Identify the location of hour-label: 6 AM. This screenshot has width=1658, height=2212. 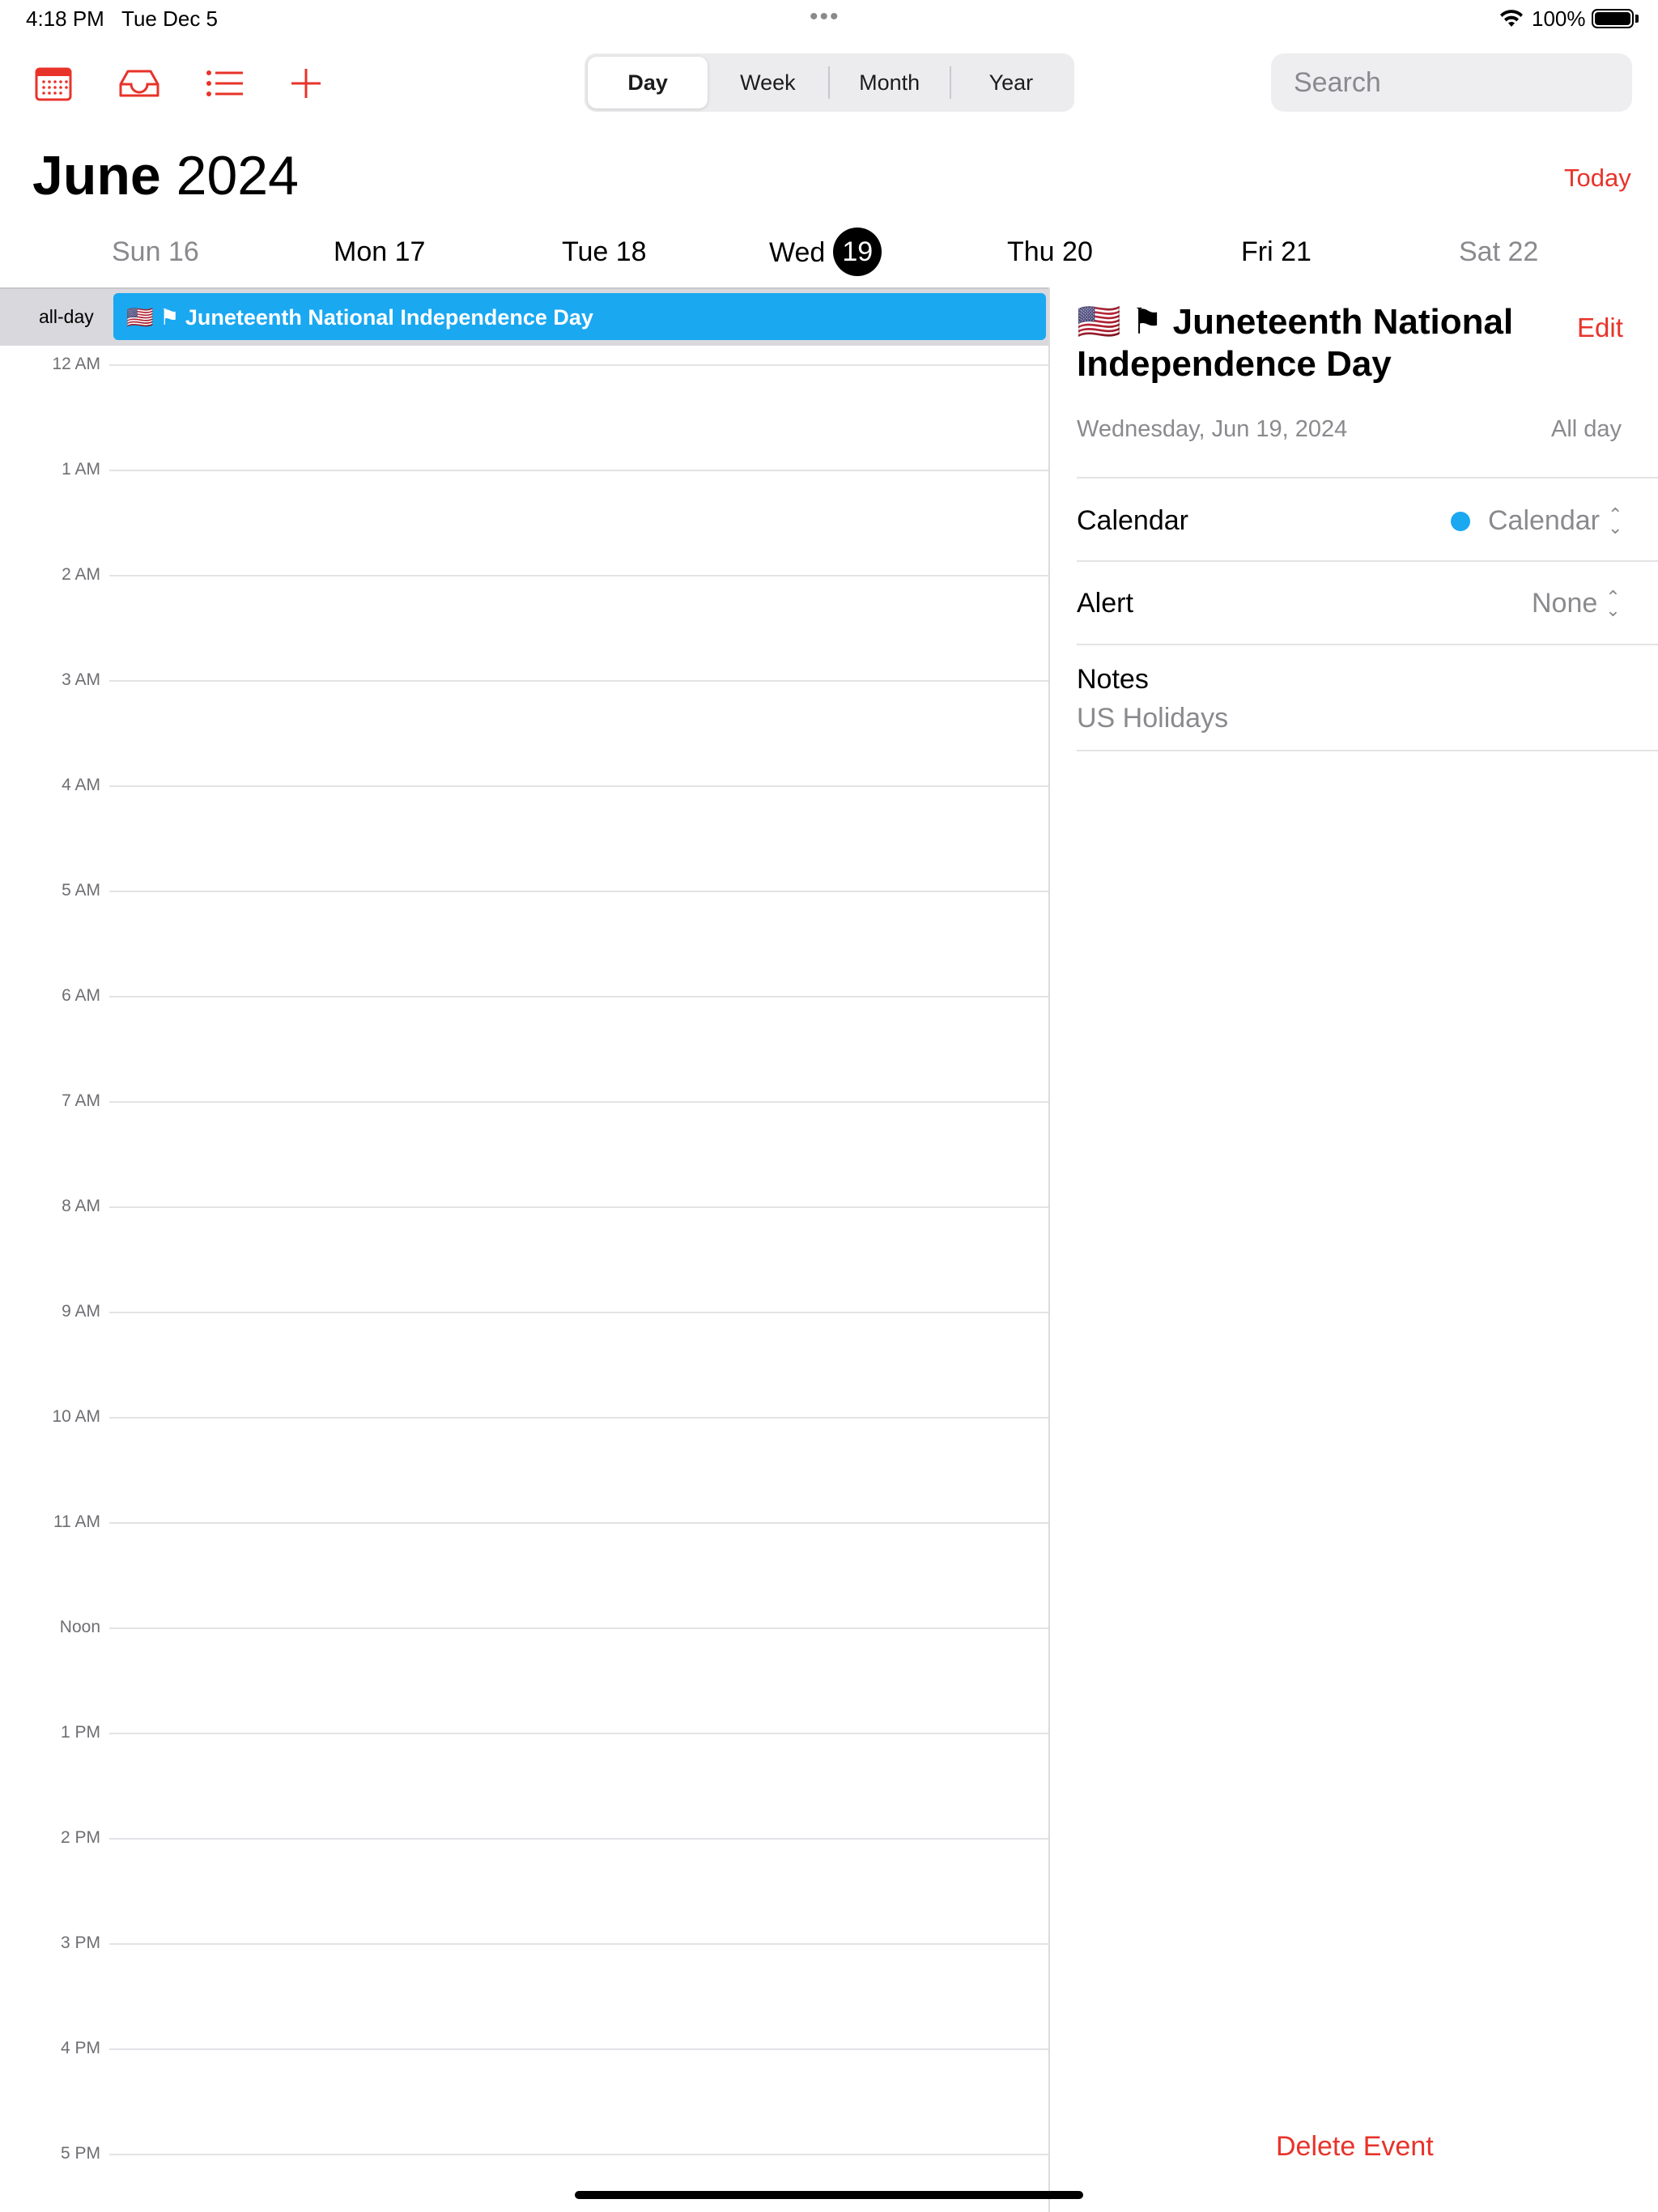
(81, 995).